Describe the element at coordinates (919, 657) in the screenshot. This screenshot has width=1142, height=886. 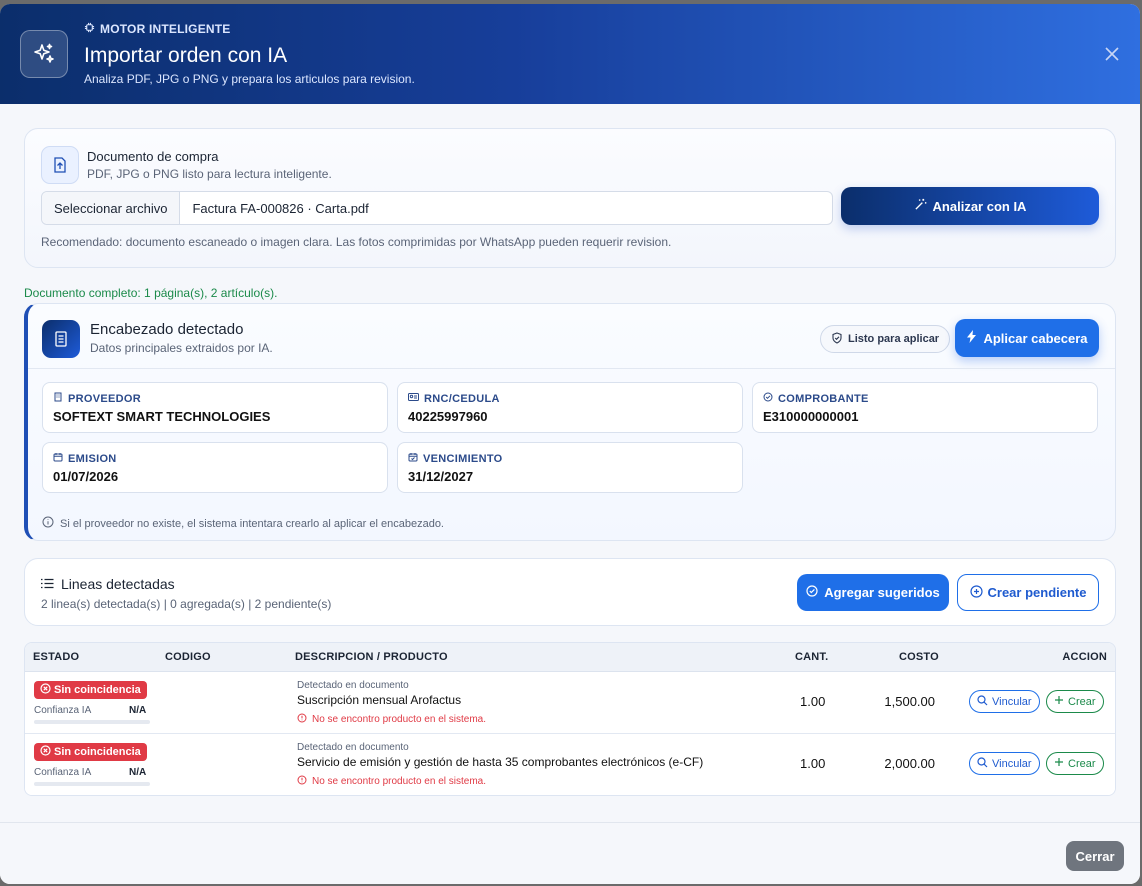
I see `col-costo: COSTO` at that location.